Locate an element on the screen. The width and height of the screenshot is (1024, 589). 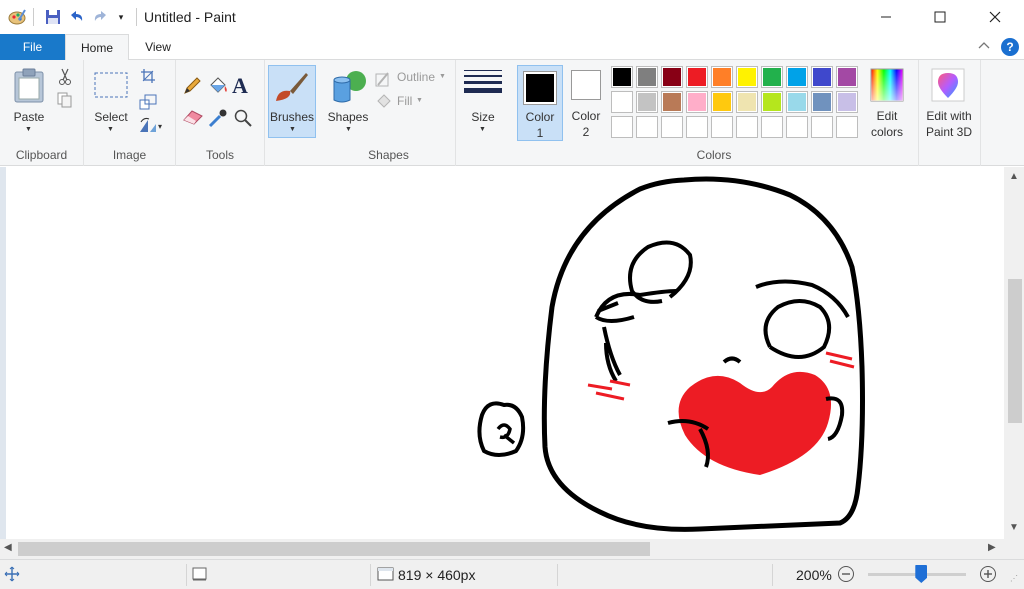
customize-quick-access-icon: ▾ is located at coordinates (121, 17).